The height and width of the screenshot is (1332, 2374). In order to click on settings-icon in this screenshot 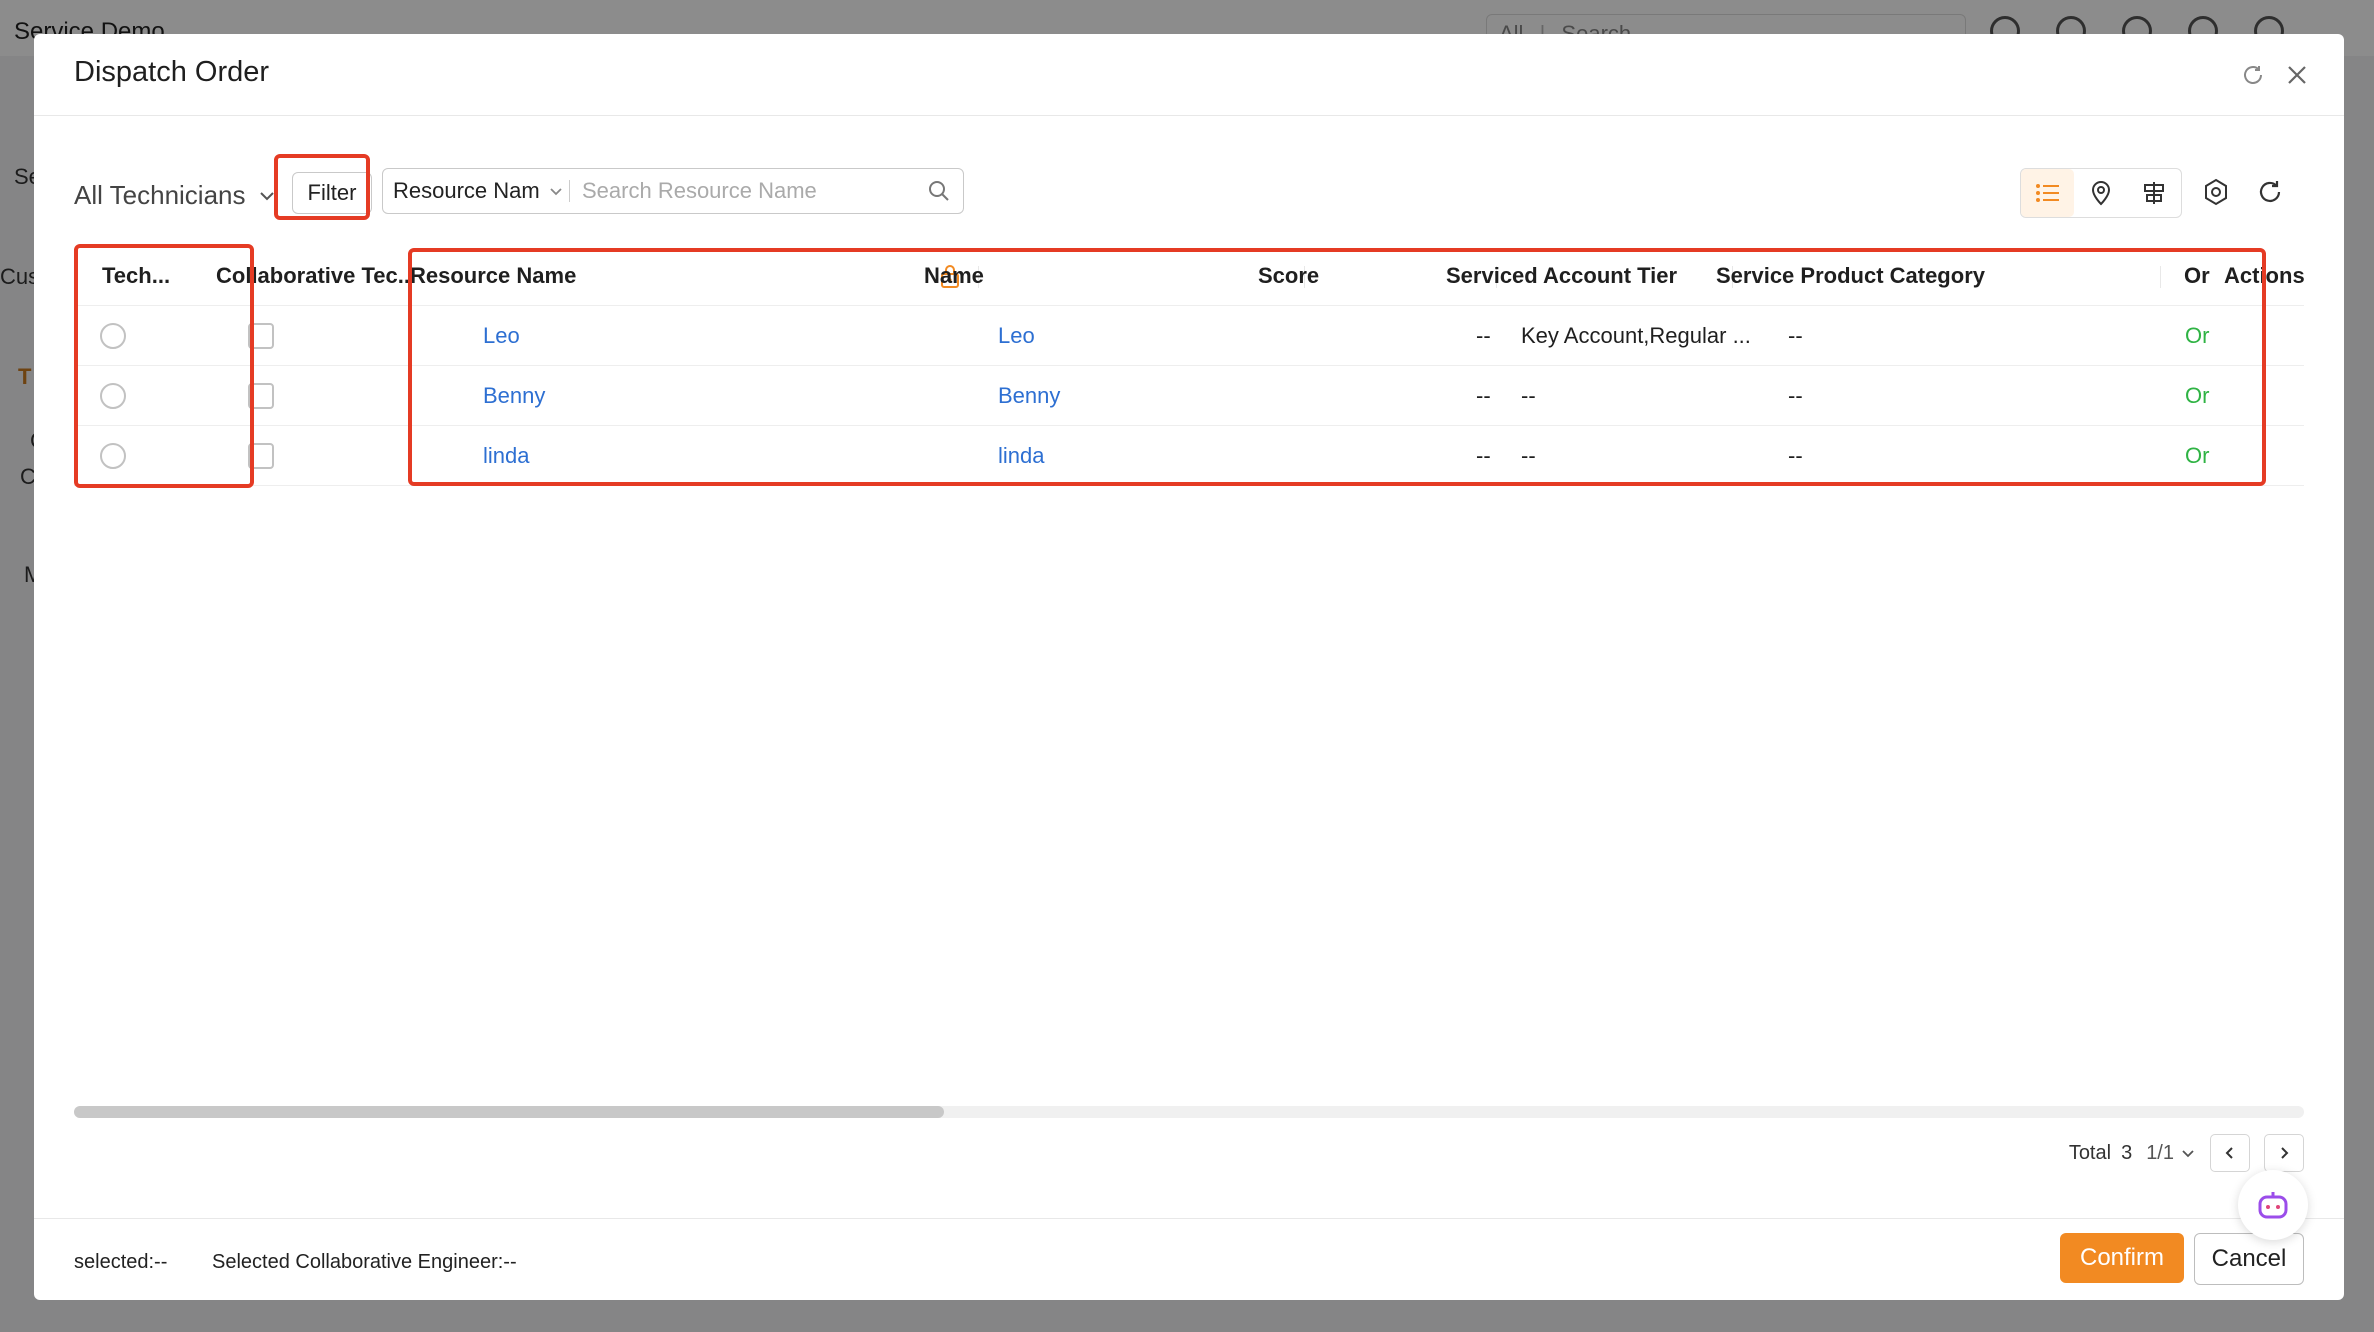, I will do `click(2216, 192)`.